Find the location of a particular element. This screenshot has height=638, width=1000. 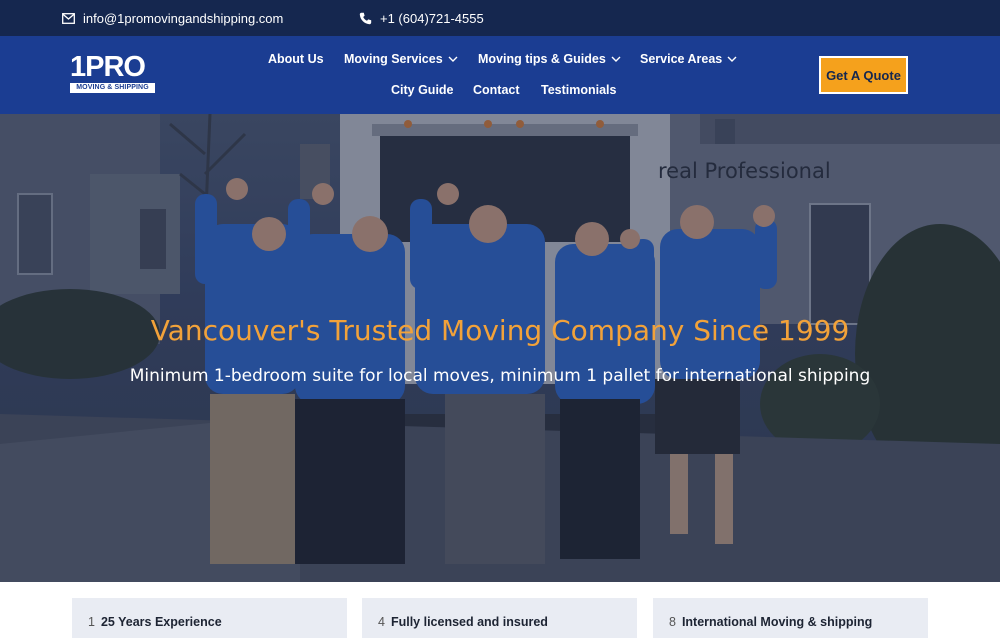

nav-testimonials: Testimonials is located at coordinates (578, 90).